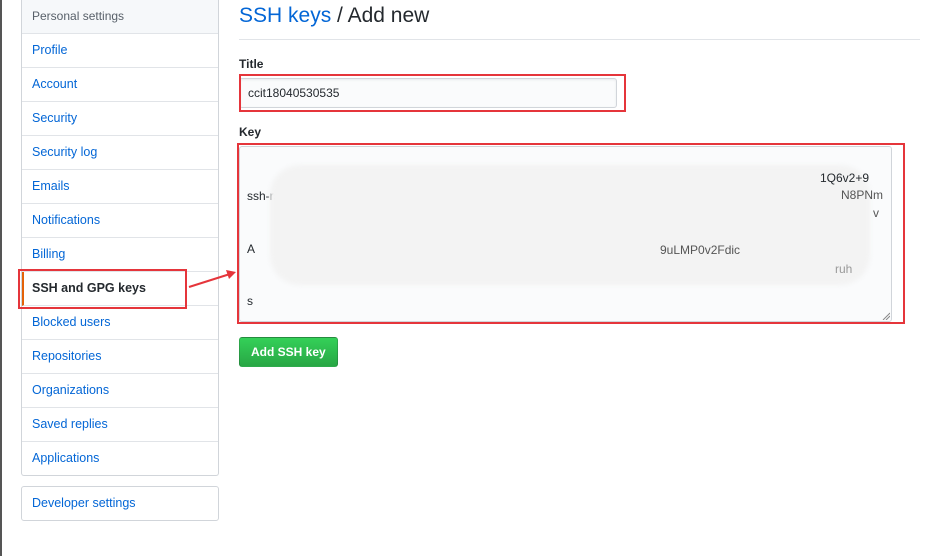  I want to click on sidebar-item-repositories: Repositories, so click(120, 357).